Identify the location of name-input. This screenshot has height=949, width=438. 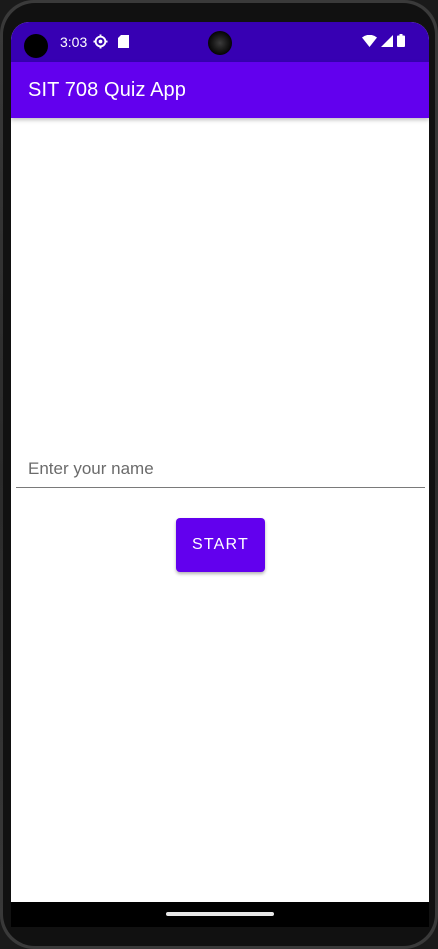
(220, 469).